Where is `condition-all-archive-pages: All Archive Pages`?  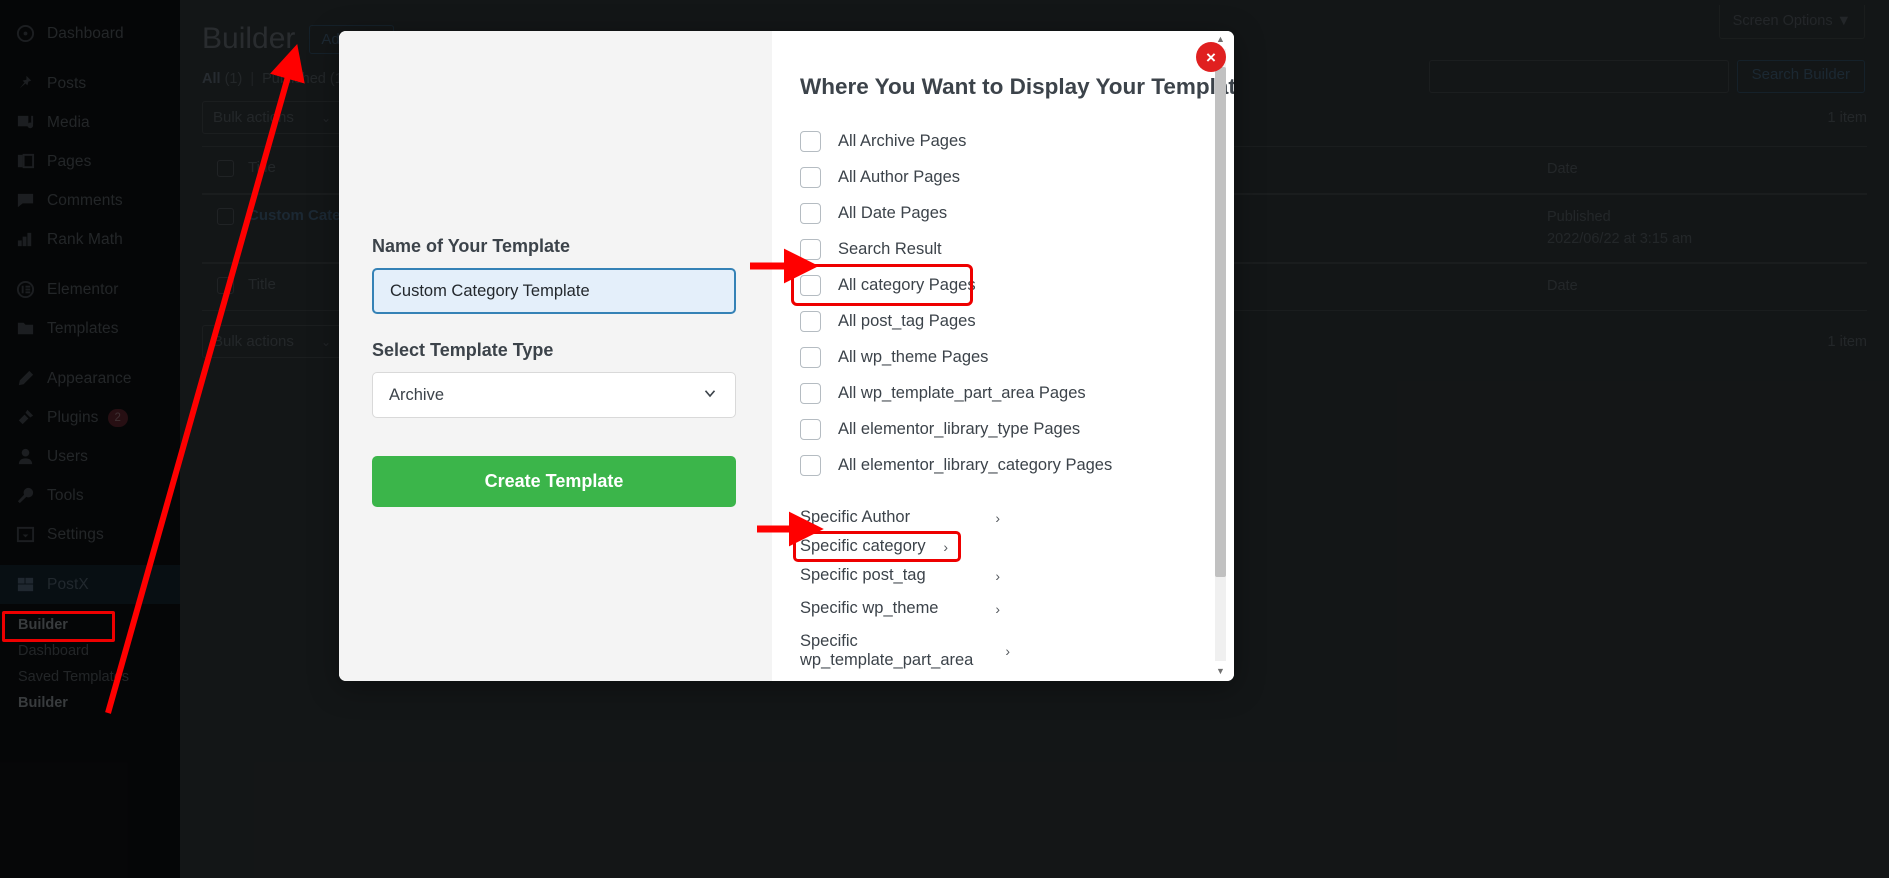 condition-all-archive-pages: All Archive Pages is located at coordinates (997, 141).